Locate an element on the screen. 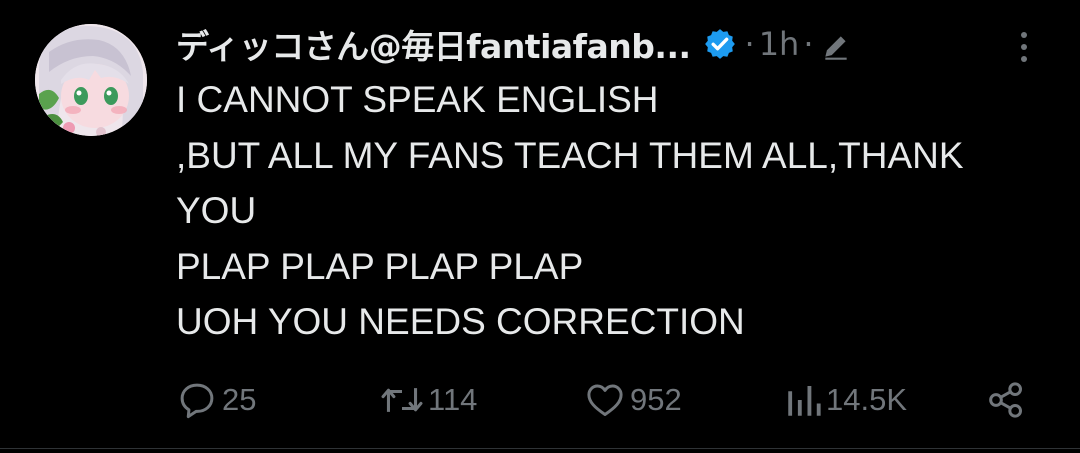 The height and width of the screenshot is (453, 1080). tweet-text-line: UOH YOU NEEDS CORRECTION is located at coordinates (460, 321).